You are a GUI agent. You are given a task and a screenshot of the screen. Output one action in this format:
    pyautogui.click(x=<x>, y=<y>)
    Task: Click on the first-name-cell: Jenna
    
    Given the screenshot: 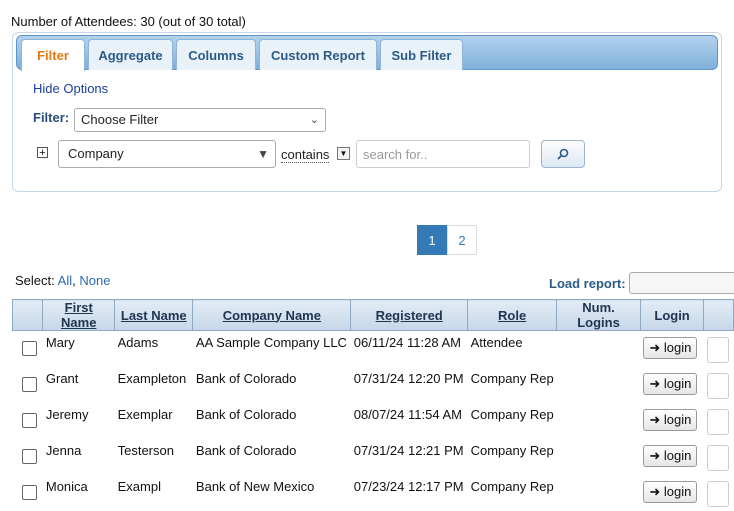 What is the action you would take?
    pyautogui.click(x=63, y=450)
    